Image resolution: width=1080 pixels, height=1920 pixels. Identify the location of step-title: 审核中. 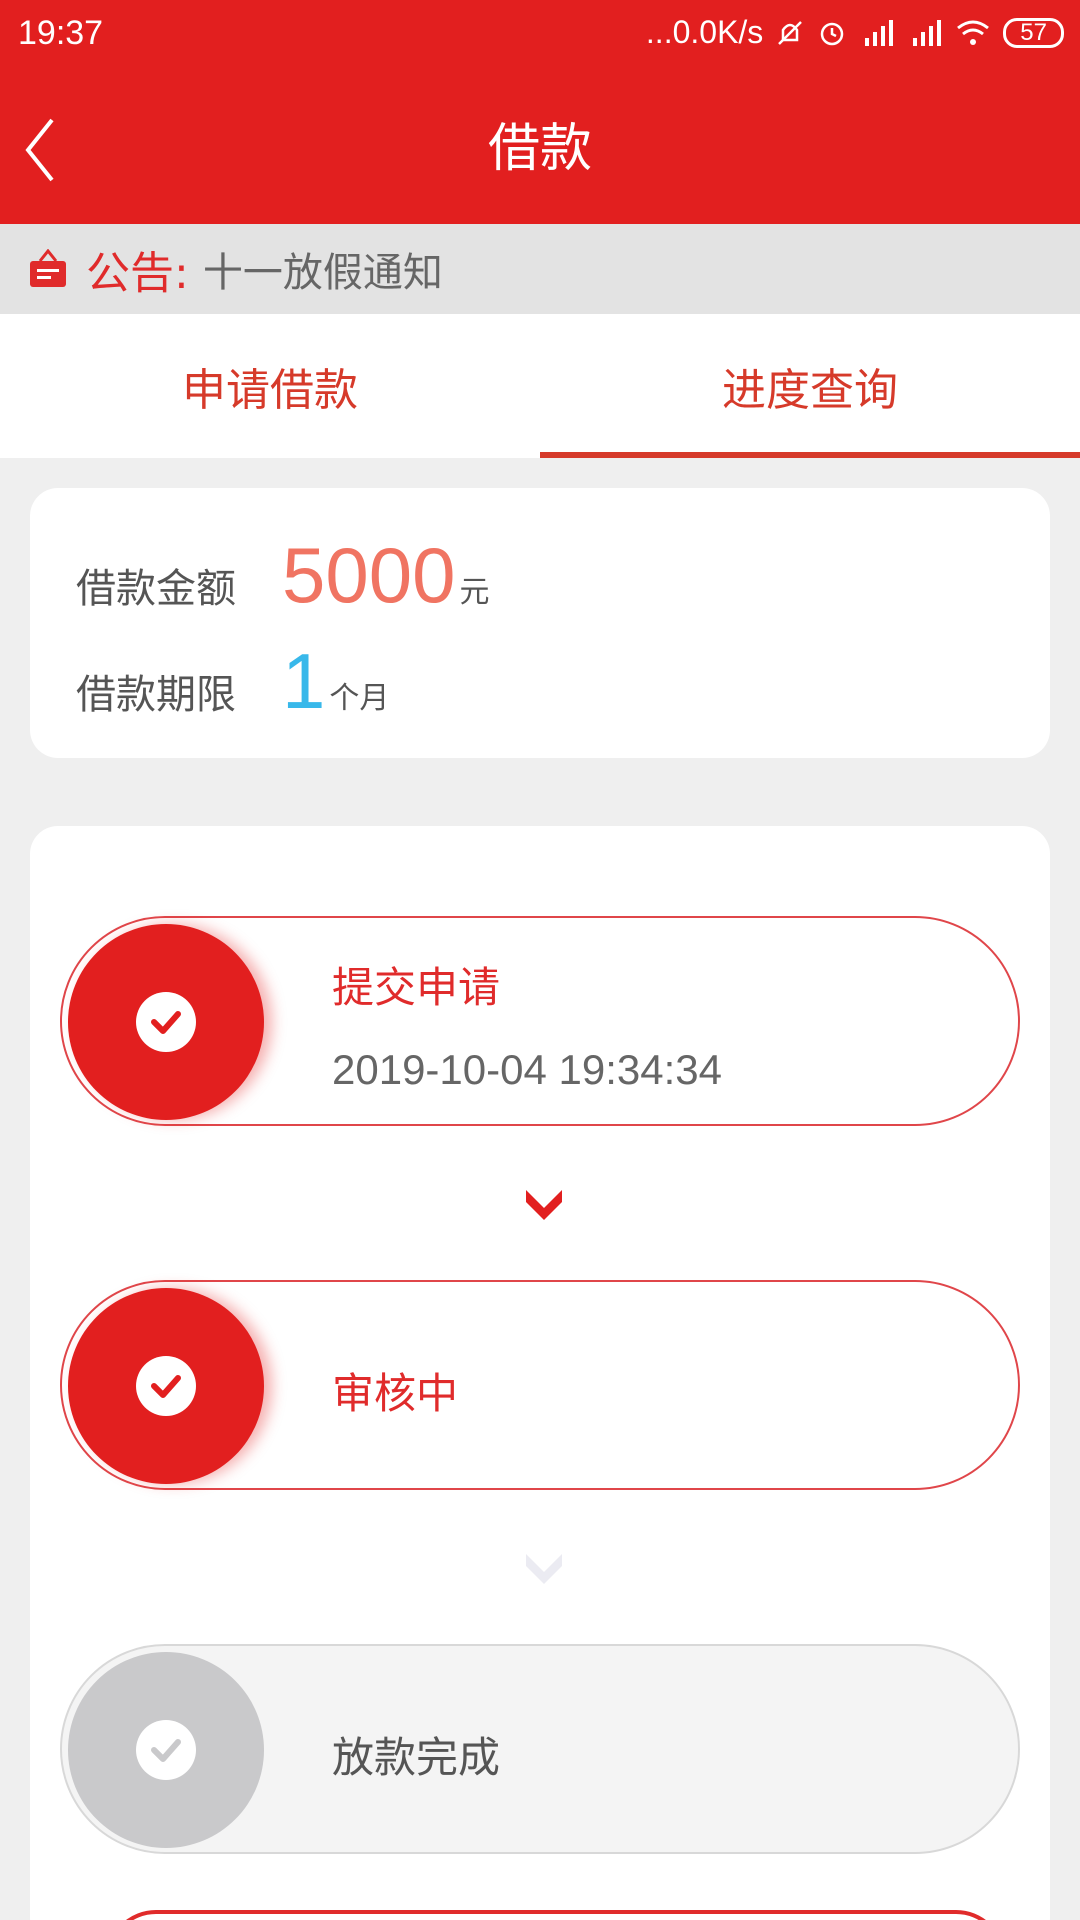
(395, 1393).